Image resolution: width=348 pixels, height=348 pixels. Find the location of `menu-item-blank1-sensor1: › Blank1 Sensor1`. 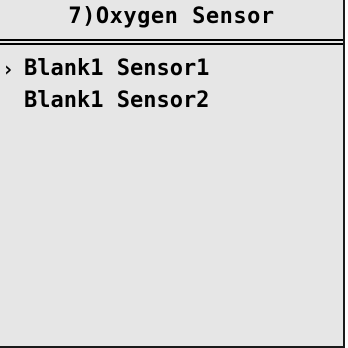

menu-item-blank1-sensor1: › Blank1 Sensor1 is located at coordinates (171, 69).